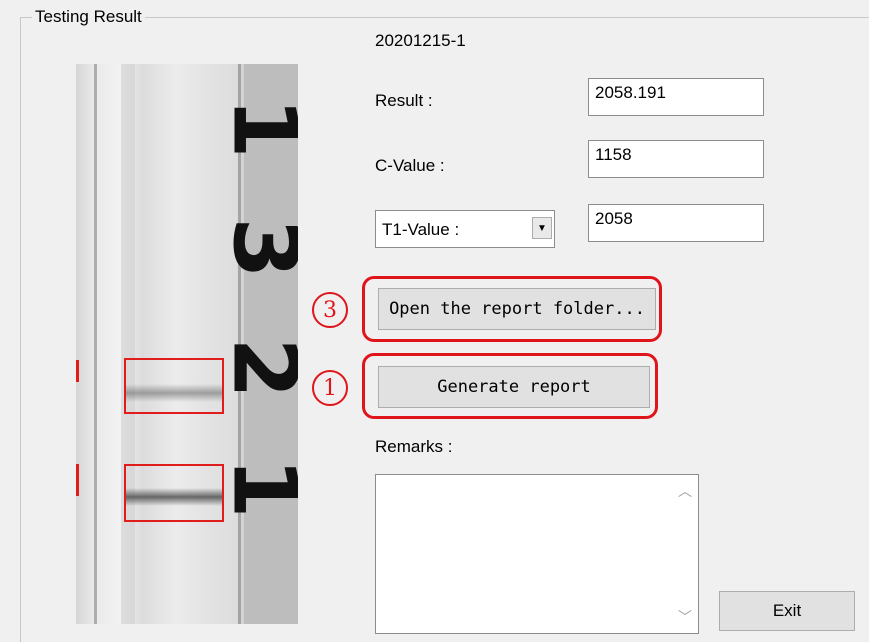 This screenshot has height=642, width=869. I want to click on strip-texture, so click(128, 344).